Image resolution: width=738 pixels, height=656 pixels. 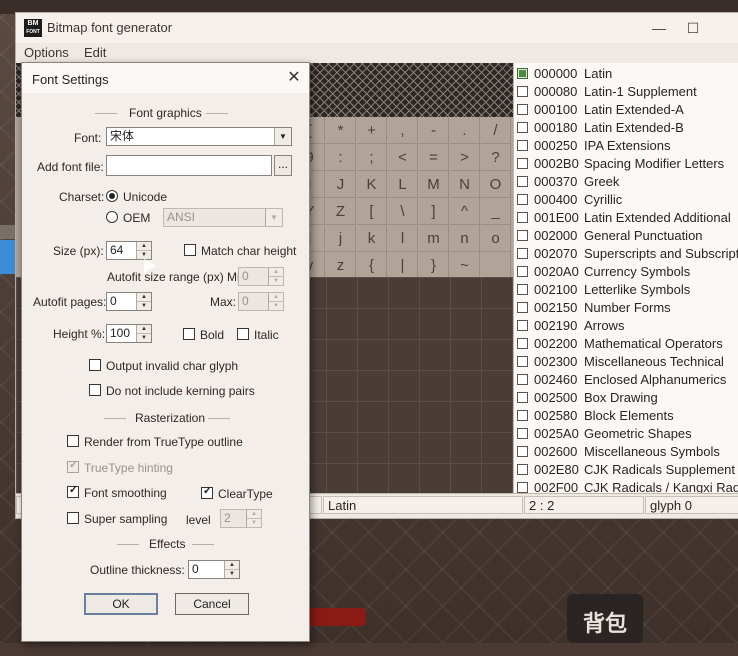 What do you see at coordinates (626, 254) in the screenshot?
I see `subset-list-item: 002070 Superscripts and Subscripts` at bounding box center [626, 254].